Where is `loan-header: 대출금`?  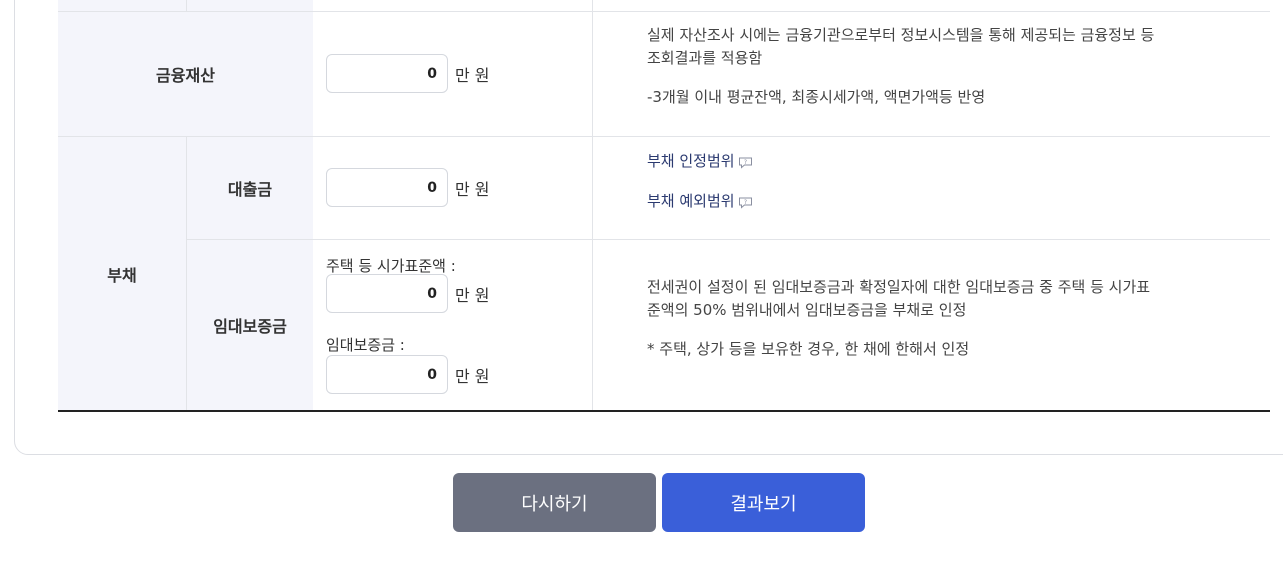 loan-header: 대출금 is located at coordinates (250, 188).